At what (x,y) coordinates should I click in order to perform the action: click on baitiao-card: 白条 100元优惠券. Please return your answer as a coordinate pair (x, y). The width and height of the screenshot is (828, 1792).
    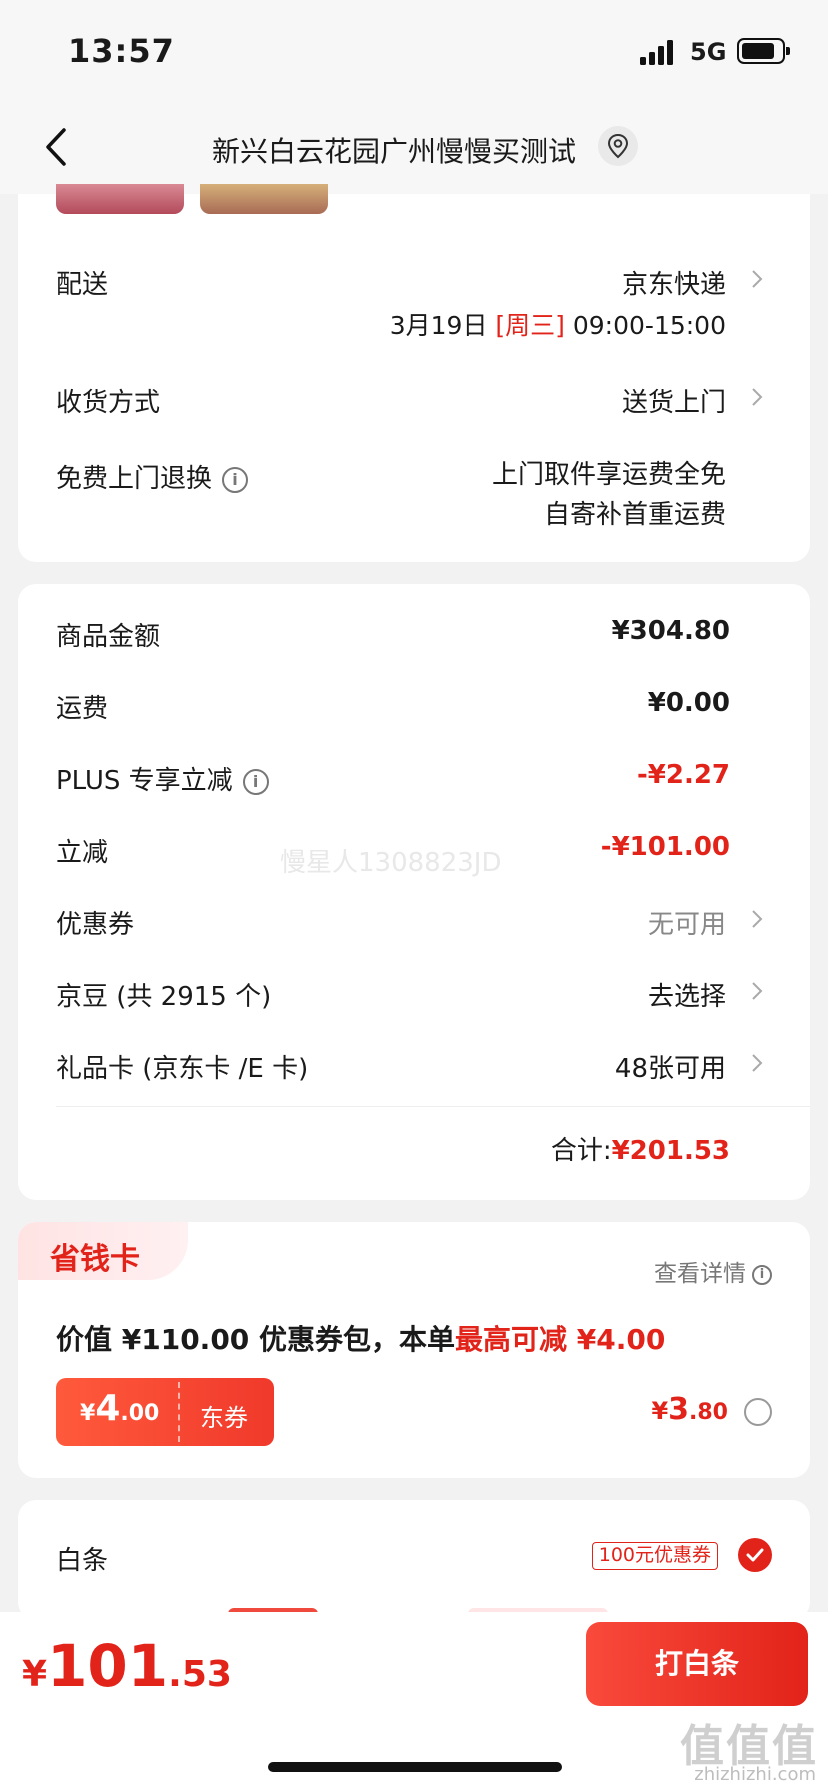
    Looking at the image, I should click on (414, 1560).